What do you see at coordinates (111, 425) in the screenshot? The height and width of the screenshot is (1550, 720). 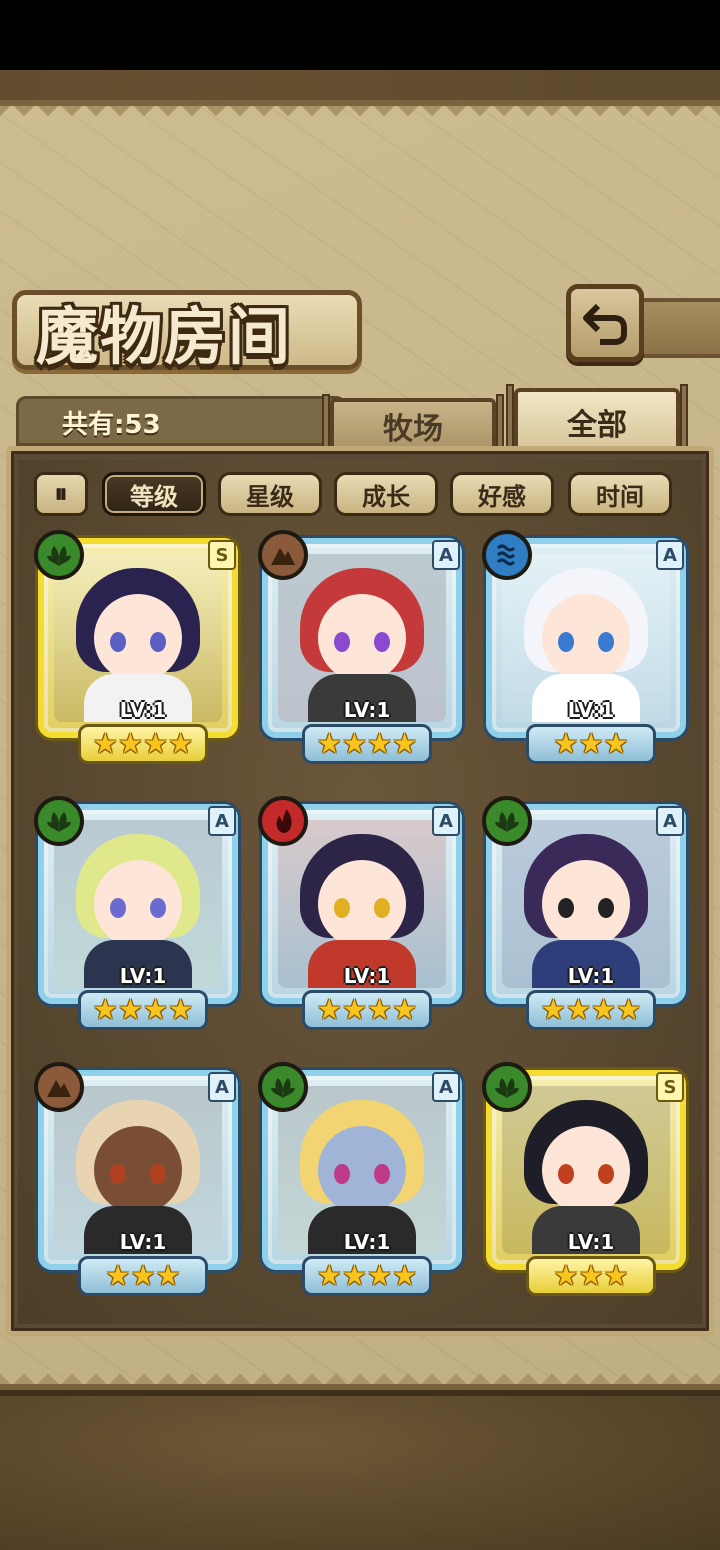 I see `monster-count: 共有:53` at bounding box center [111, 425].